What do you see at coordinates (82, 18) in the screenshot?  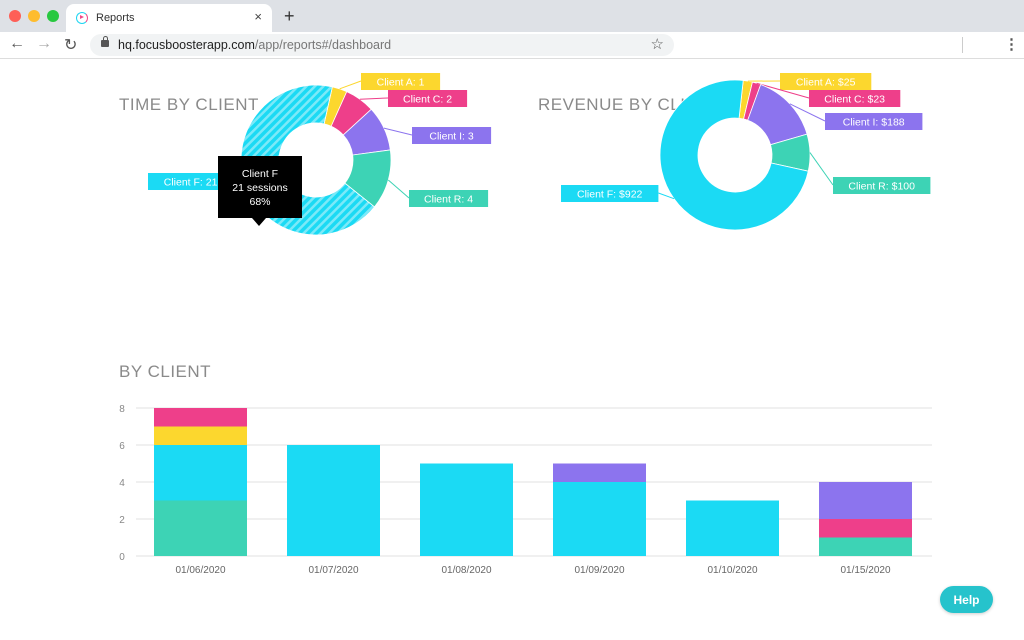 I see `focusbooster-favicon-icon` at bounding box center [82, 18].